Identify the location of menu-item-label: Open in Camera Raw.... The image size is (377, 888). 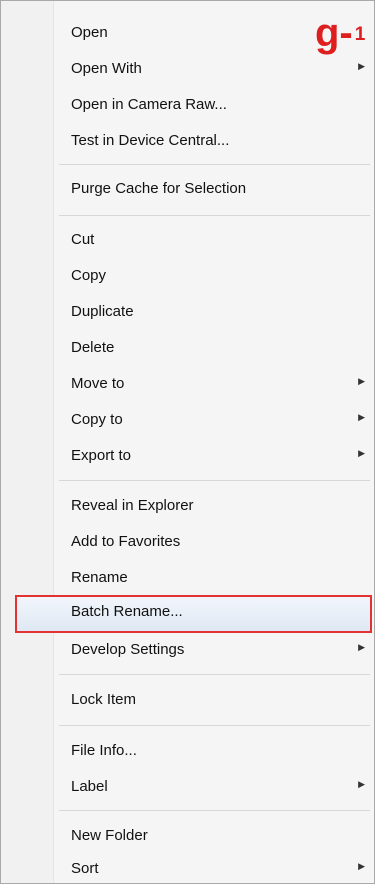
(149, 104).